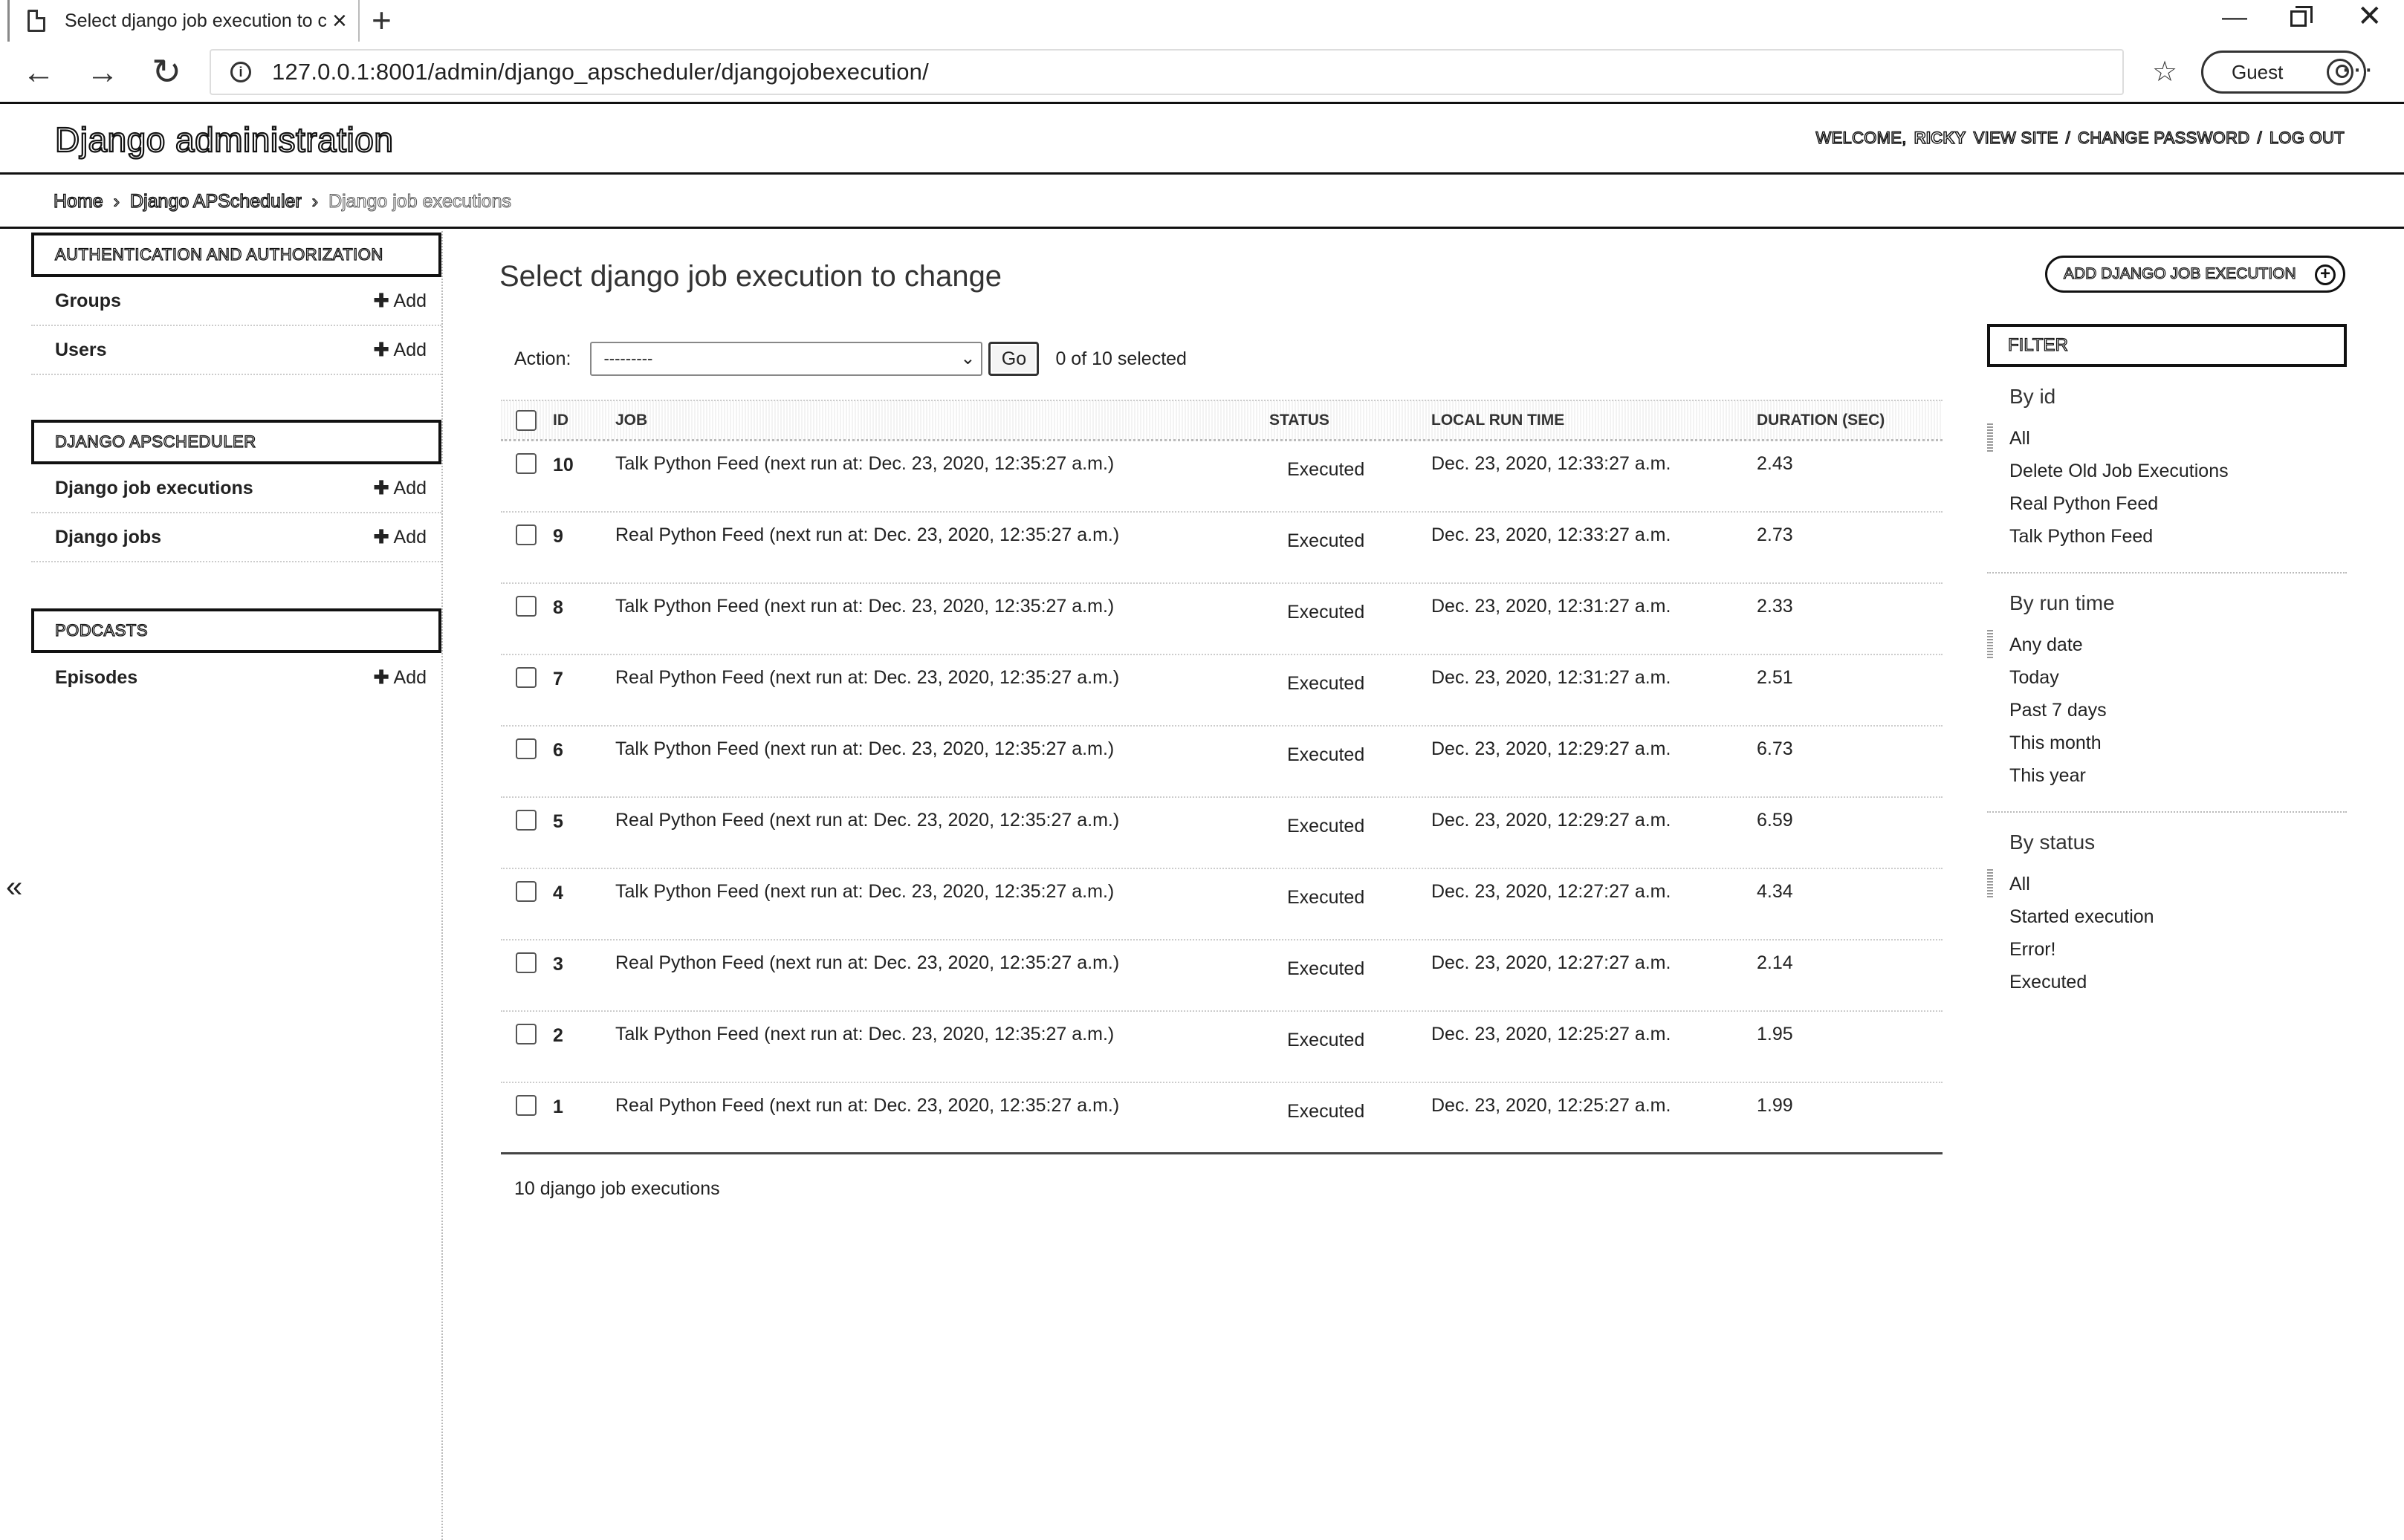 This screenshot has height=1540, width=2404. I want to click on sidebar-item-jobs: Django jobs ✚ Add, so click(236, 537).